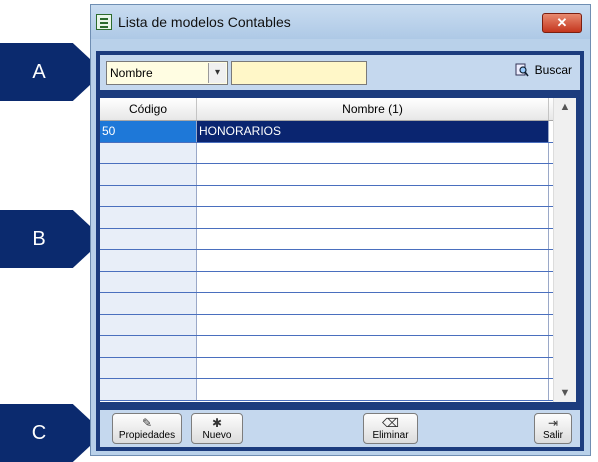 This screenshot has width=598, height=462. I want to click on propiedades-button: ✎ Propiedades, so click(147, 428).